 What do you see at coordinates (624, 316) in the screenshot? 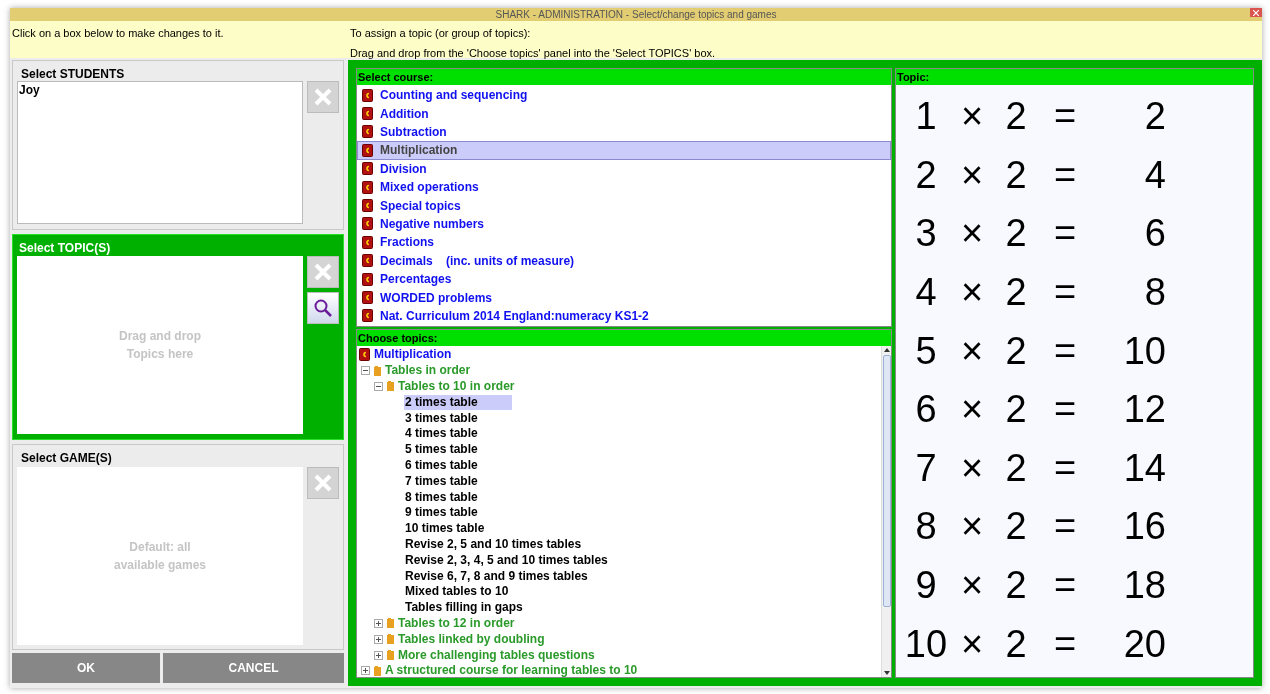
I see `course-item: Nat. Curriculum 2014 England:numeracy KS1-2` at bounding box center [624, 316].